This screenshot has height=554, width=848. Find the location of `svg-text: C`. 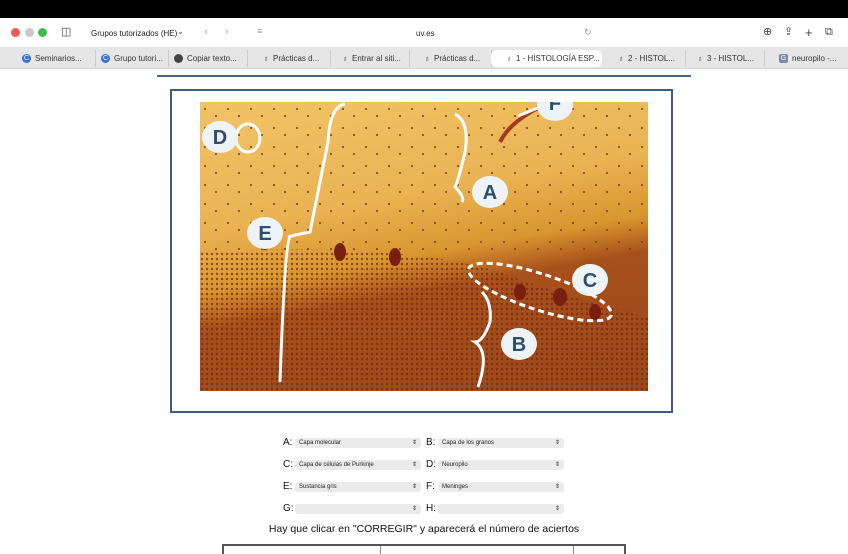

svg-text: C is located at coordinates (590, 281).